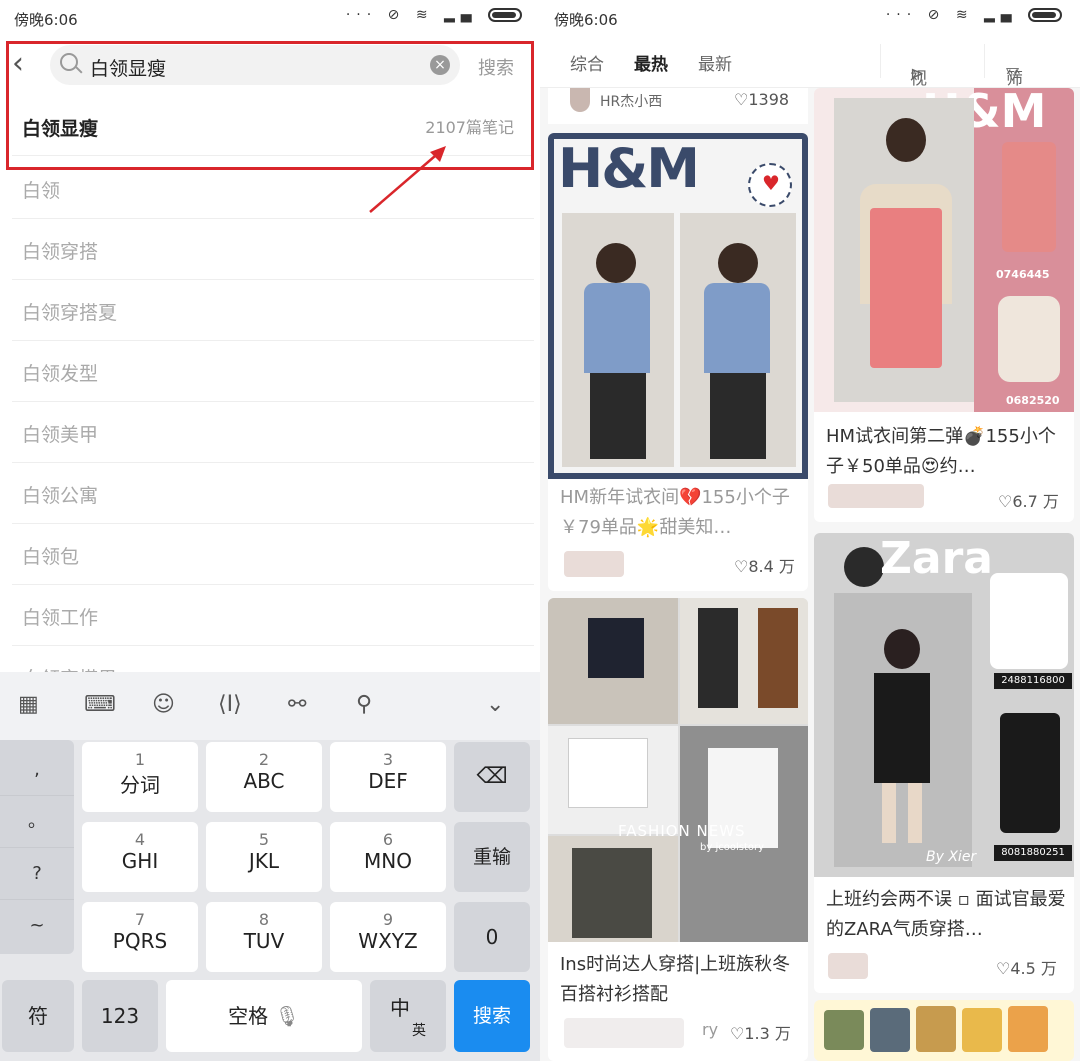 This screenshot has height=1061, width=1080. I want to click on reenter-key: 重输, so click(492, 857).